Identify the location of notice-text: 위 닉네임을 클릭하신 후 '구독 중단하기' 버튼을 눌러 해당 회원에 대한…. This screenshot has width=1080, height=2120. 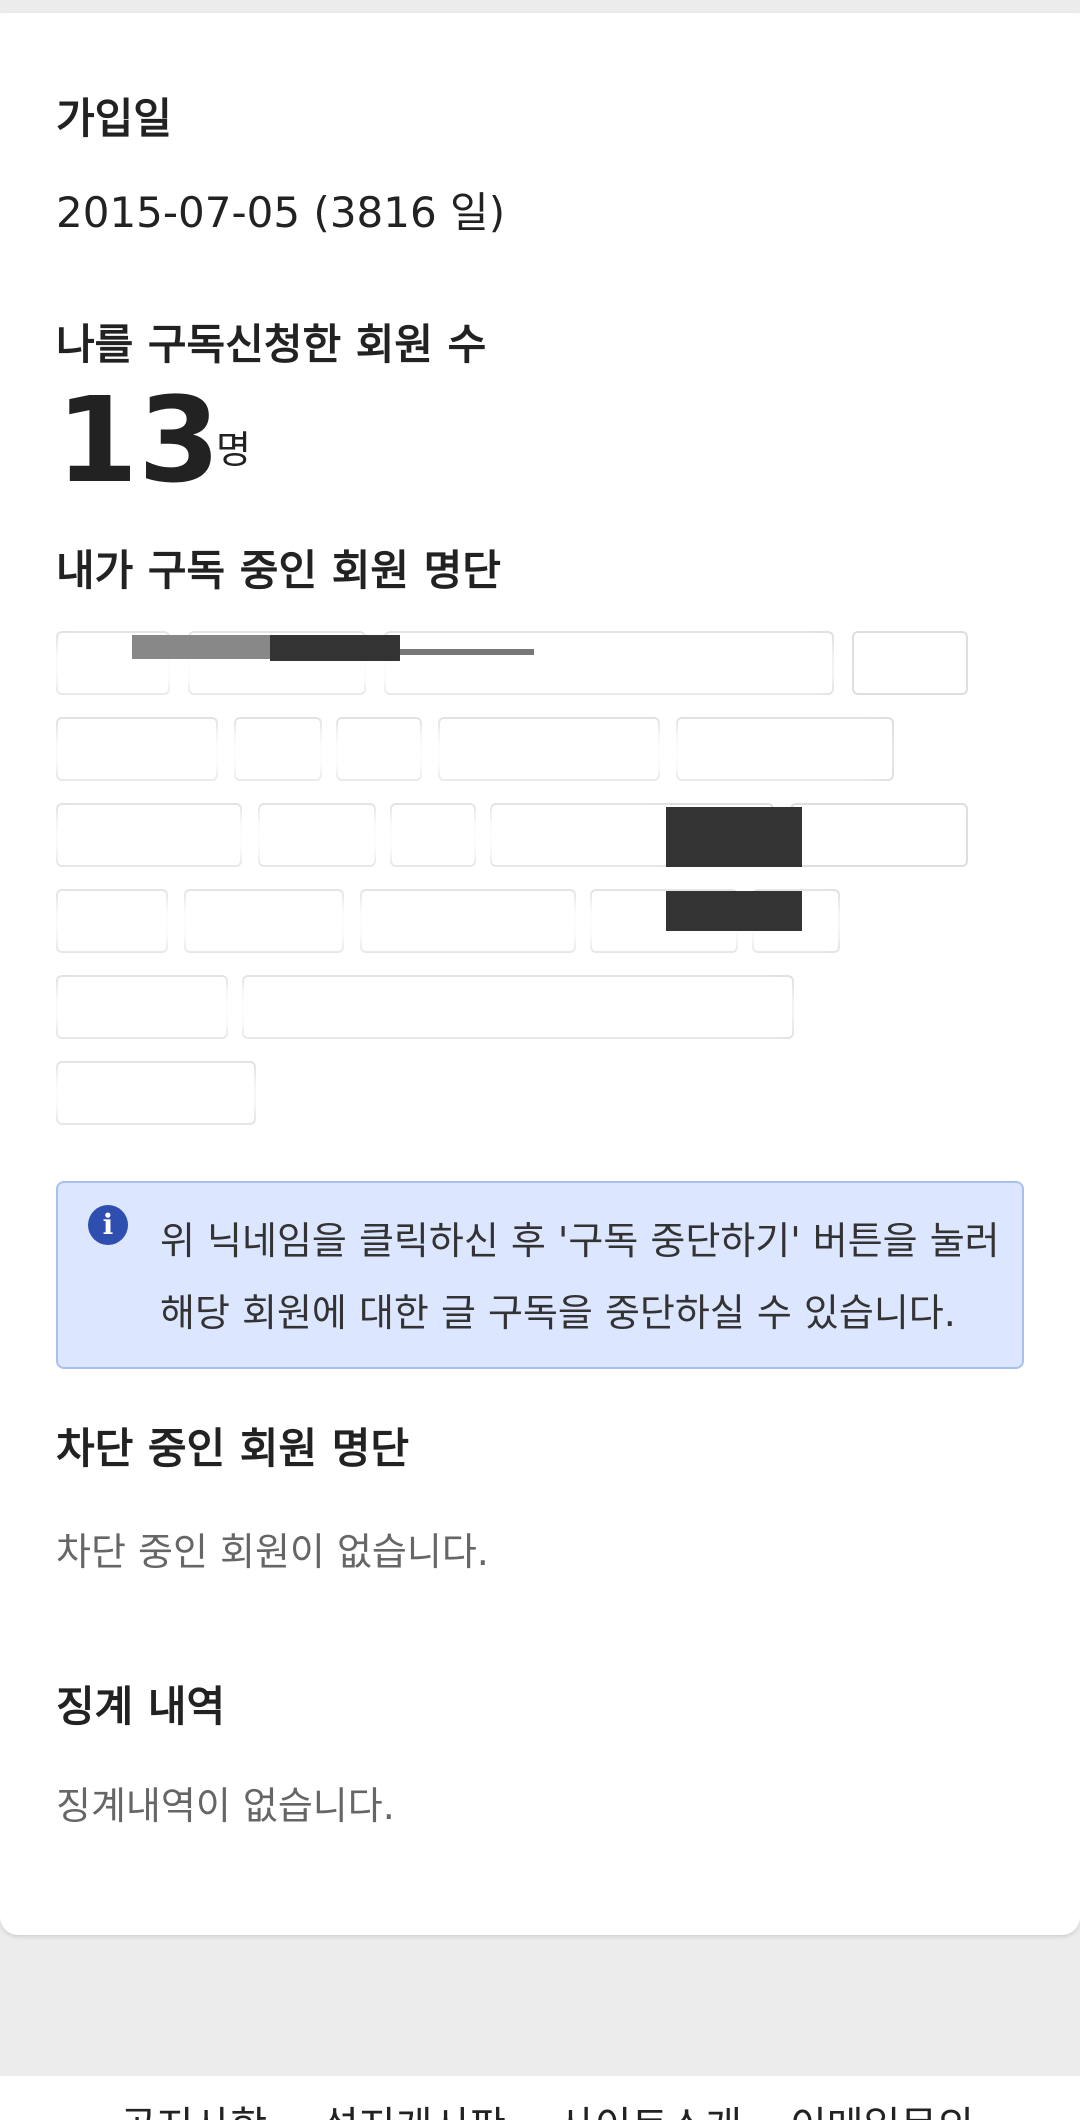
(580, 1277).